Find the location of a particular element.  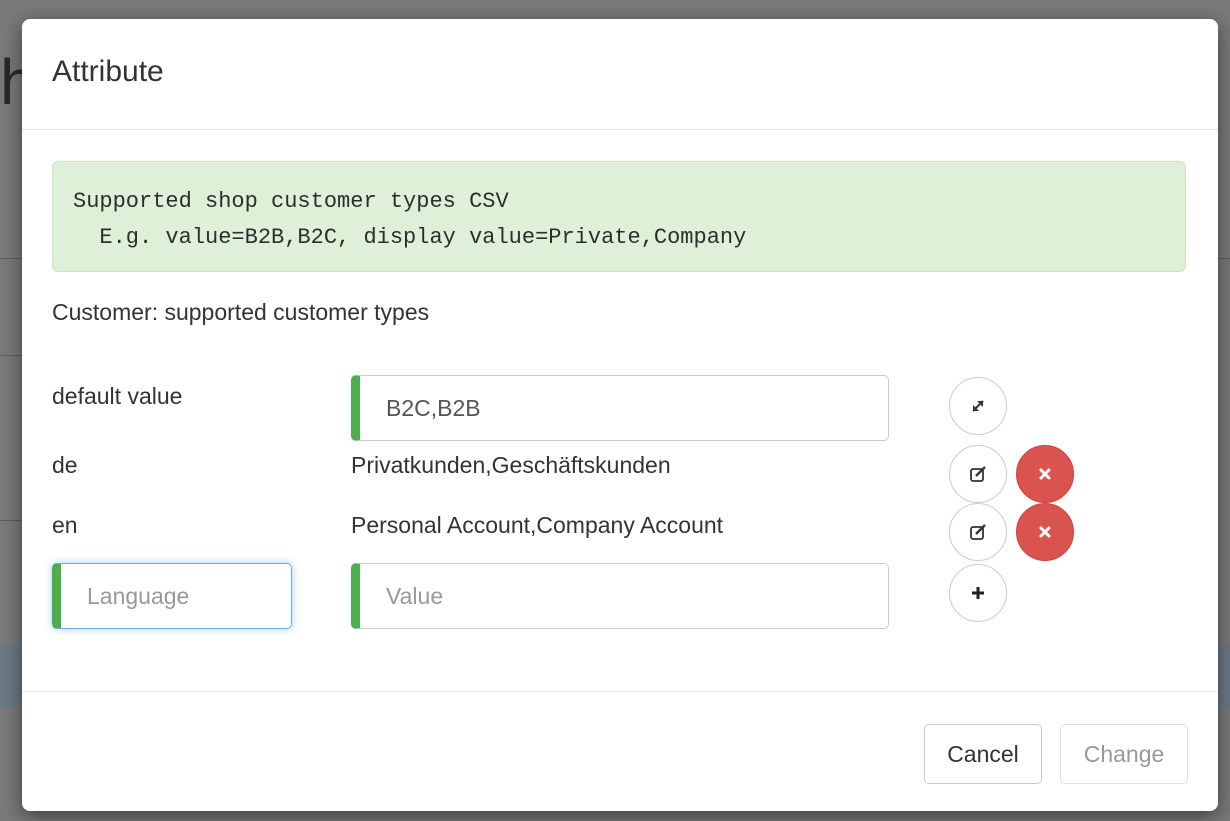

default-value-input is located at coordinates (620, 408).